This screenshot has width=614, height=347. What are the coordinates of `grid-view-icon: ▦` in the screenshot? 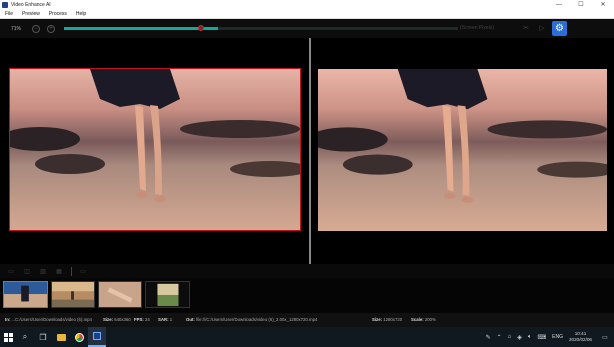 It's located at (59, 271).